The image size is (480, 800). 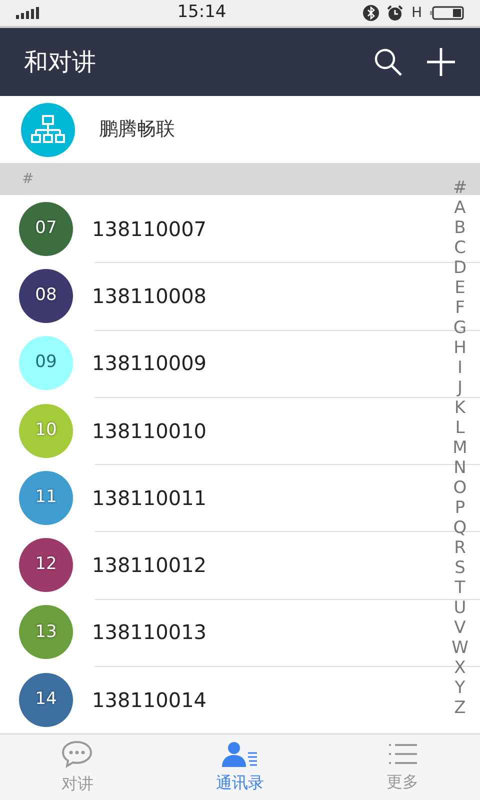 I want to click on index-letter: P, so click(x=460, y=508).